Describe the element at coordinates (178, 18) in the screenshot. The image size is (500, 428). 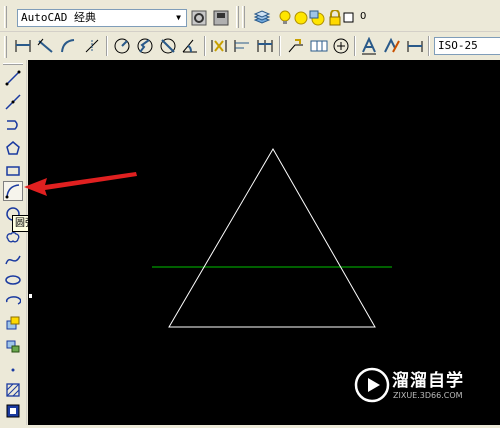
I see `chevron-down-icon: ▼` at that location.